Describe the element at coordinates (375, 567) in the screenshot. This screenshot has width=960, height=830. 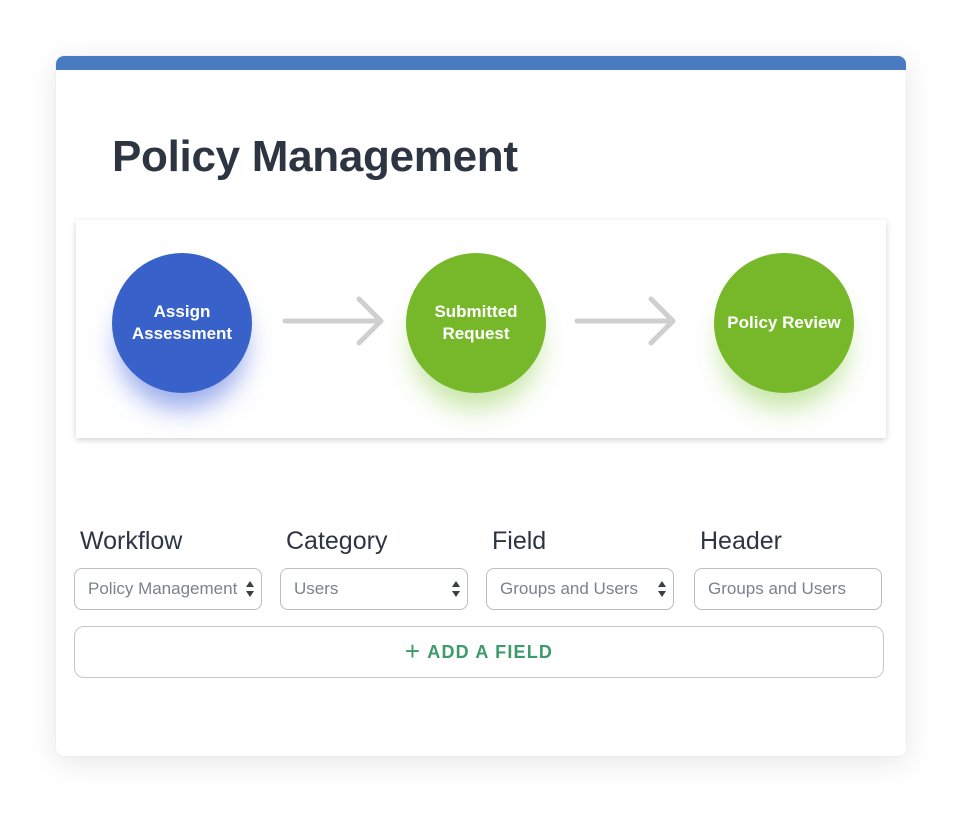
I see `category-field: Category Users` at that location.